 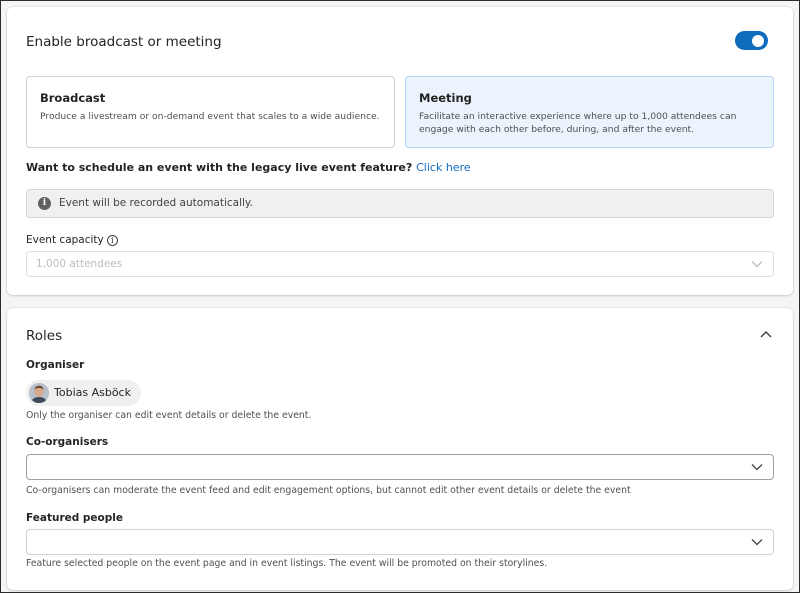 What do you see at coordinates (44, 203) in the screenshot?
I see `info-icon: i` at bounding box center [44, 203].